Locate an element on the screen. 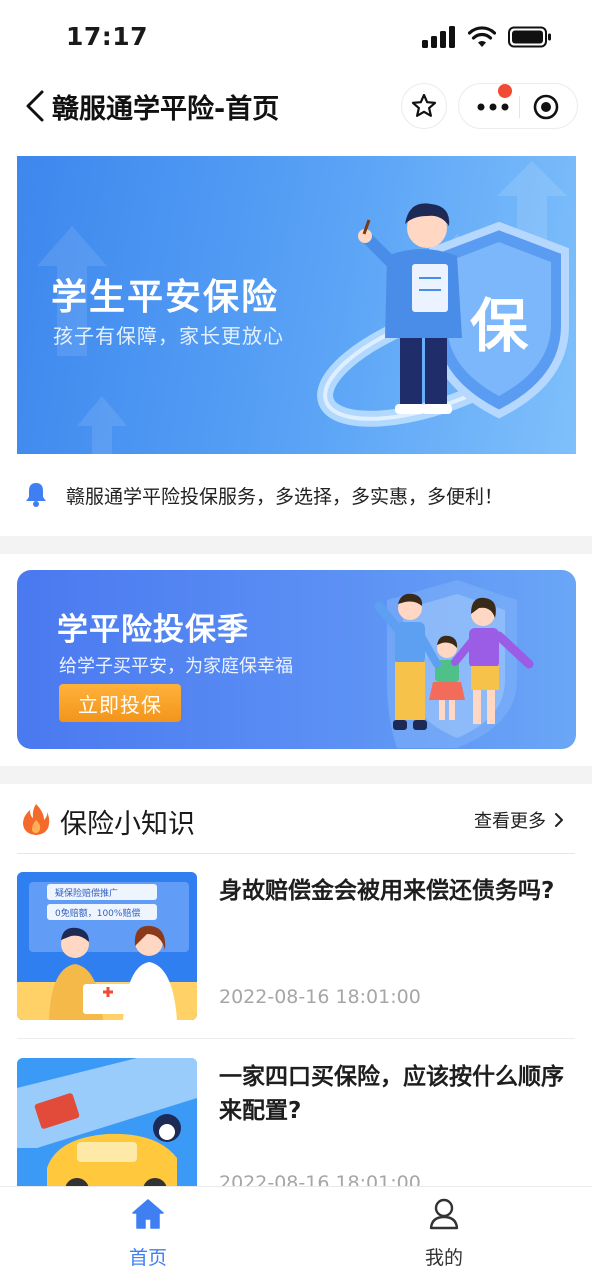  status-time: 17:17 is located at coordinates (107, 36).